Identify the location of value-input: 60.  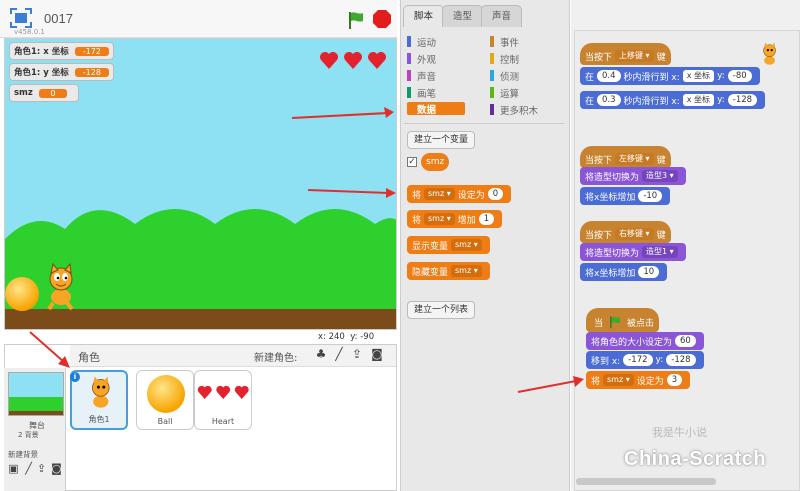
(685, 341).